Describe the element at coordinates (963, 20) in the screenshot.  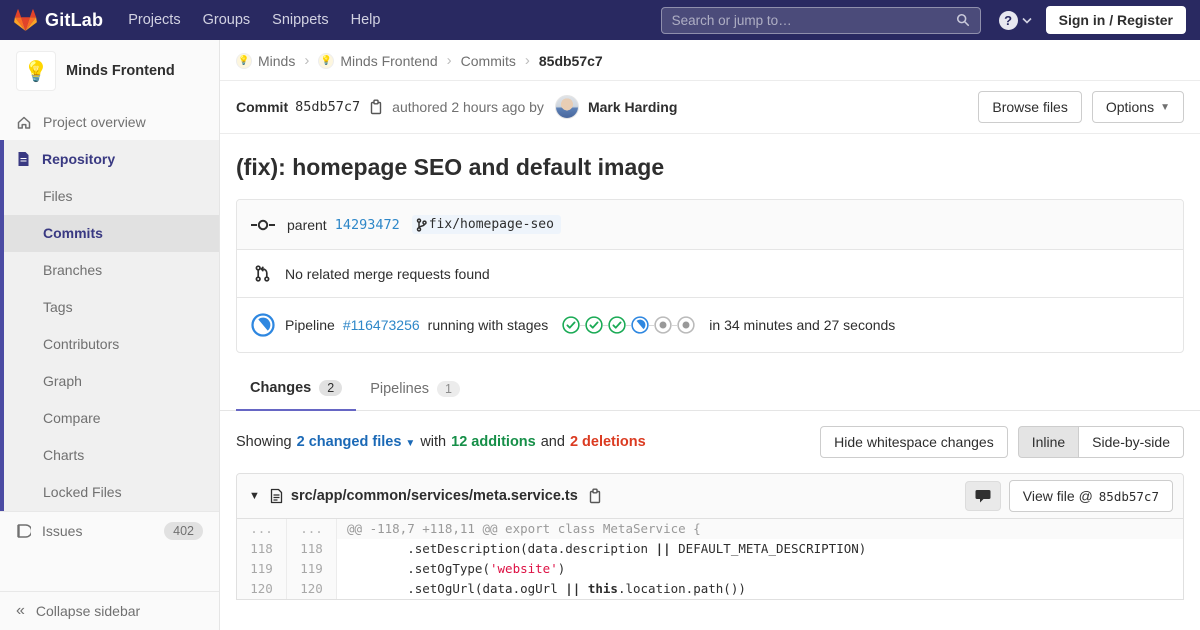
I see `search-icon` at that location.